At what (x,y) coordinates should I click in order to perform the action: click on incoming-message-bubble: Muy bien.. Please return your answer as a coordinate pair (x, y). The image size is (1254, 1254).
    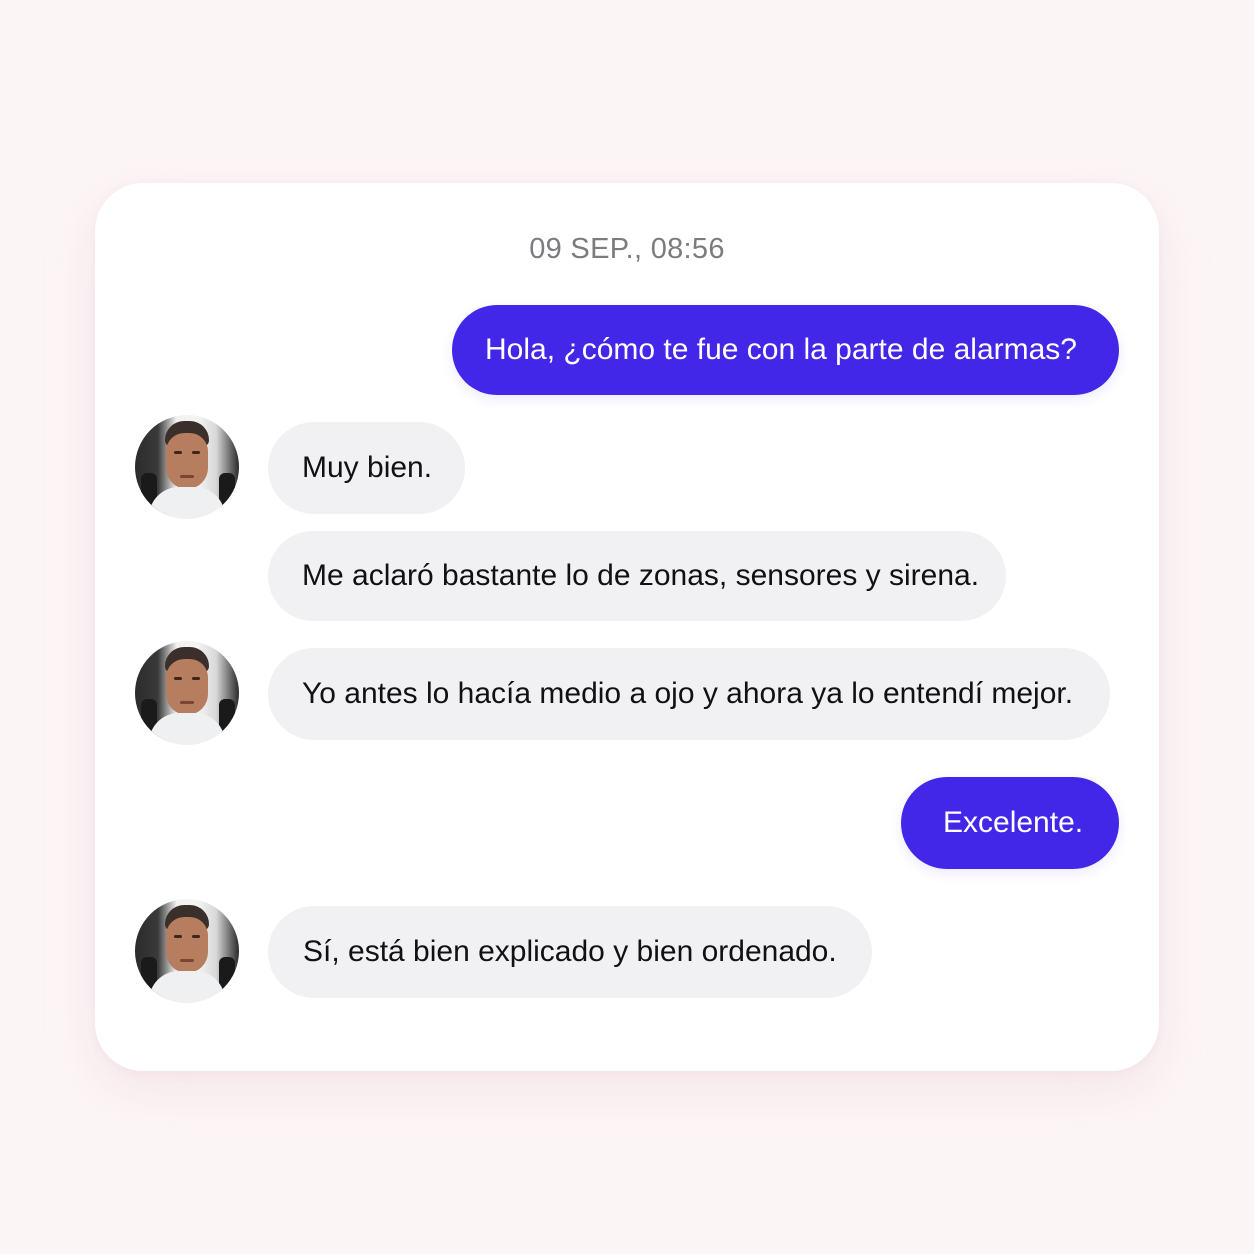
    Looking at the image, I should click on (366, 468).